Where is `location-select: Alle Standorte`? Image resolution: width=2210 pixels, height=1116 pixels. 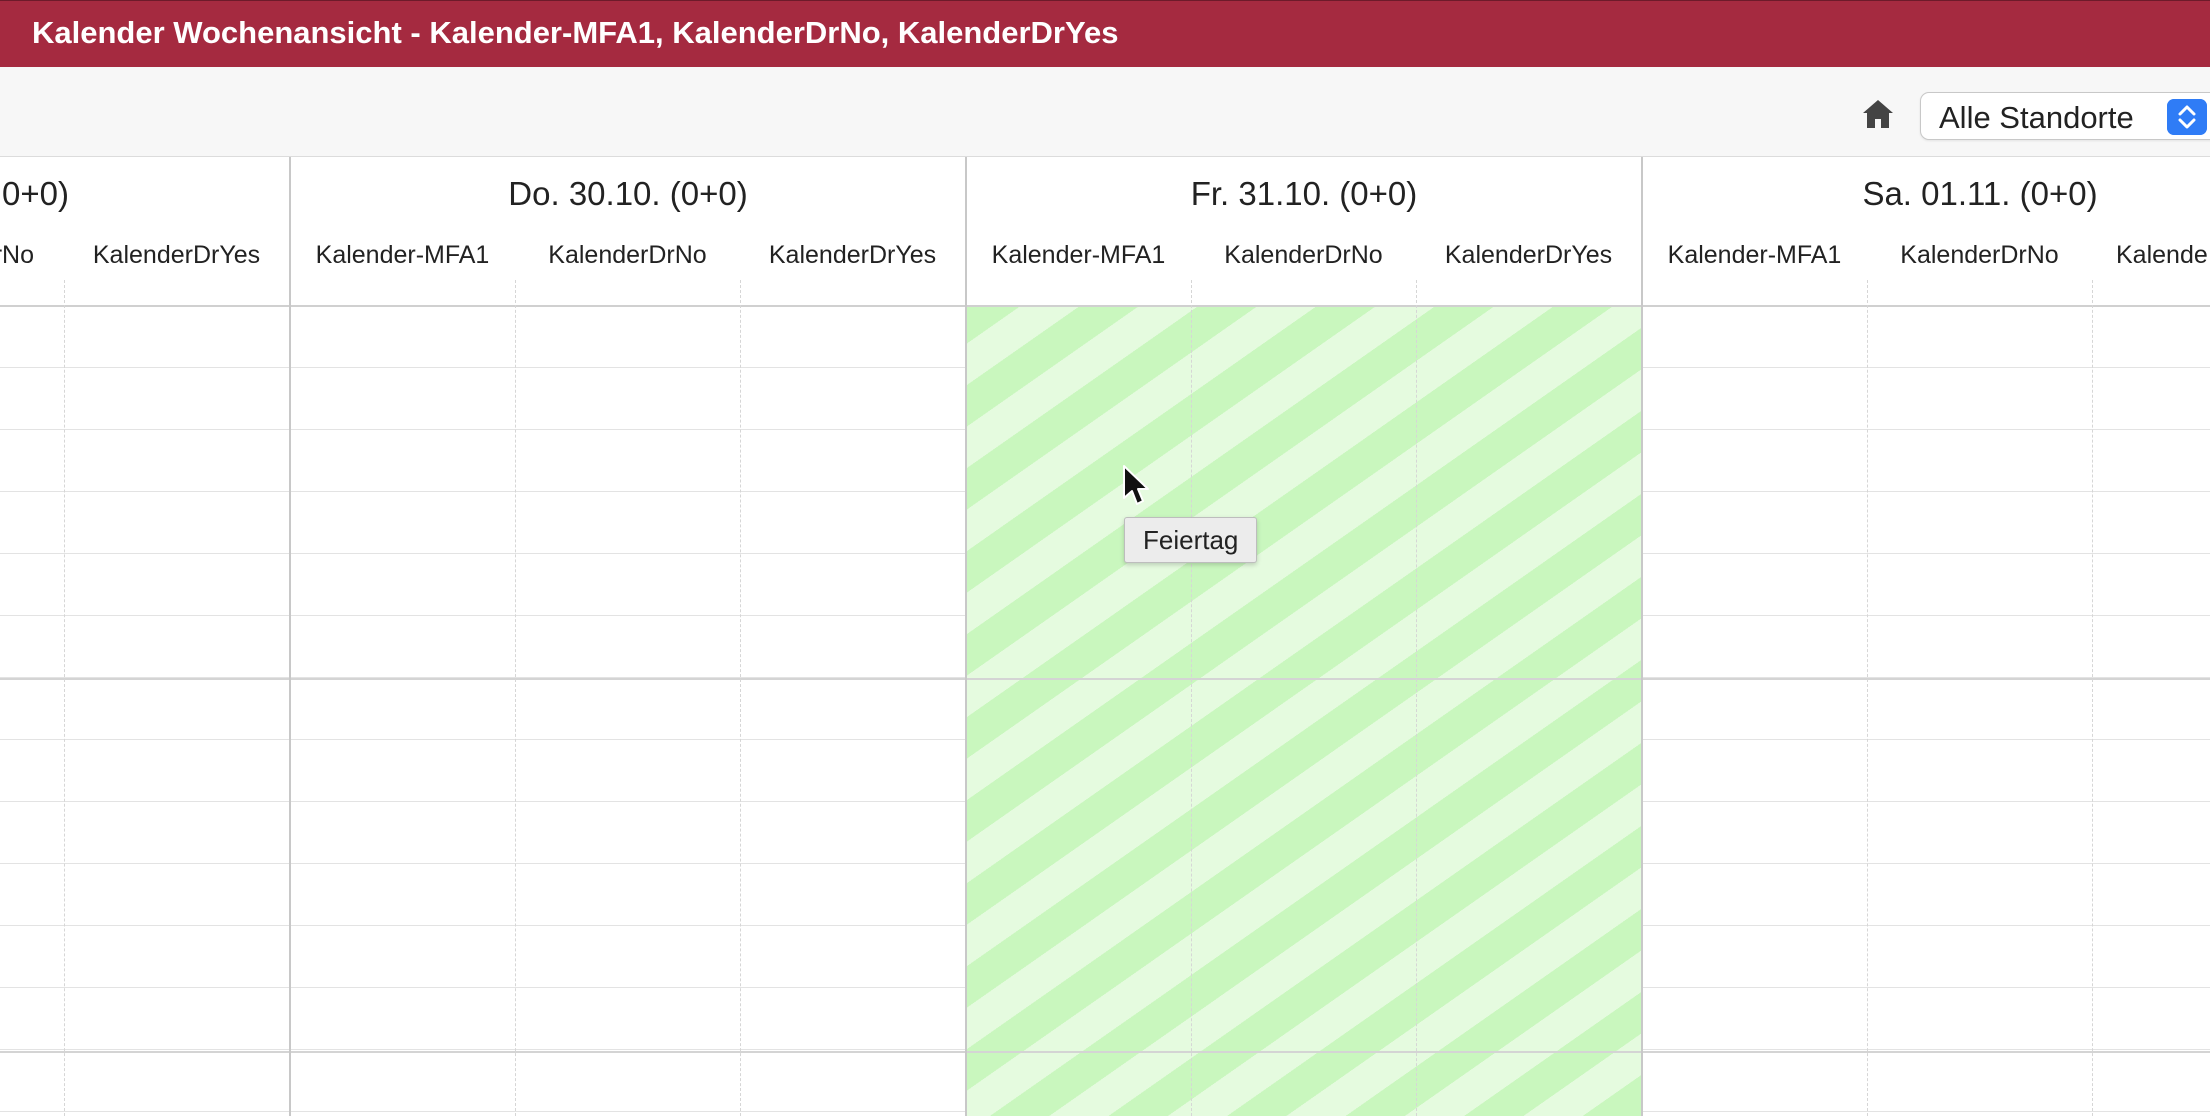
location-select: Alle Standorte is located at coordinates (2065, 116).